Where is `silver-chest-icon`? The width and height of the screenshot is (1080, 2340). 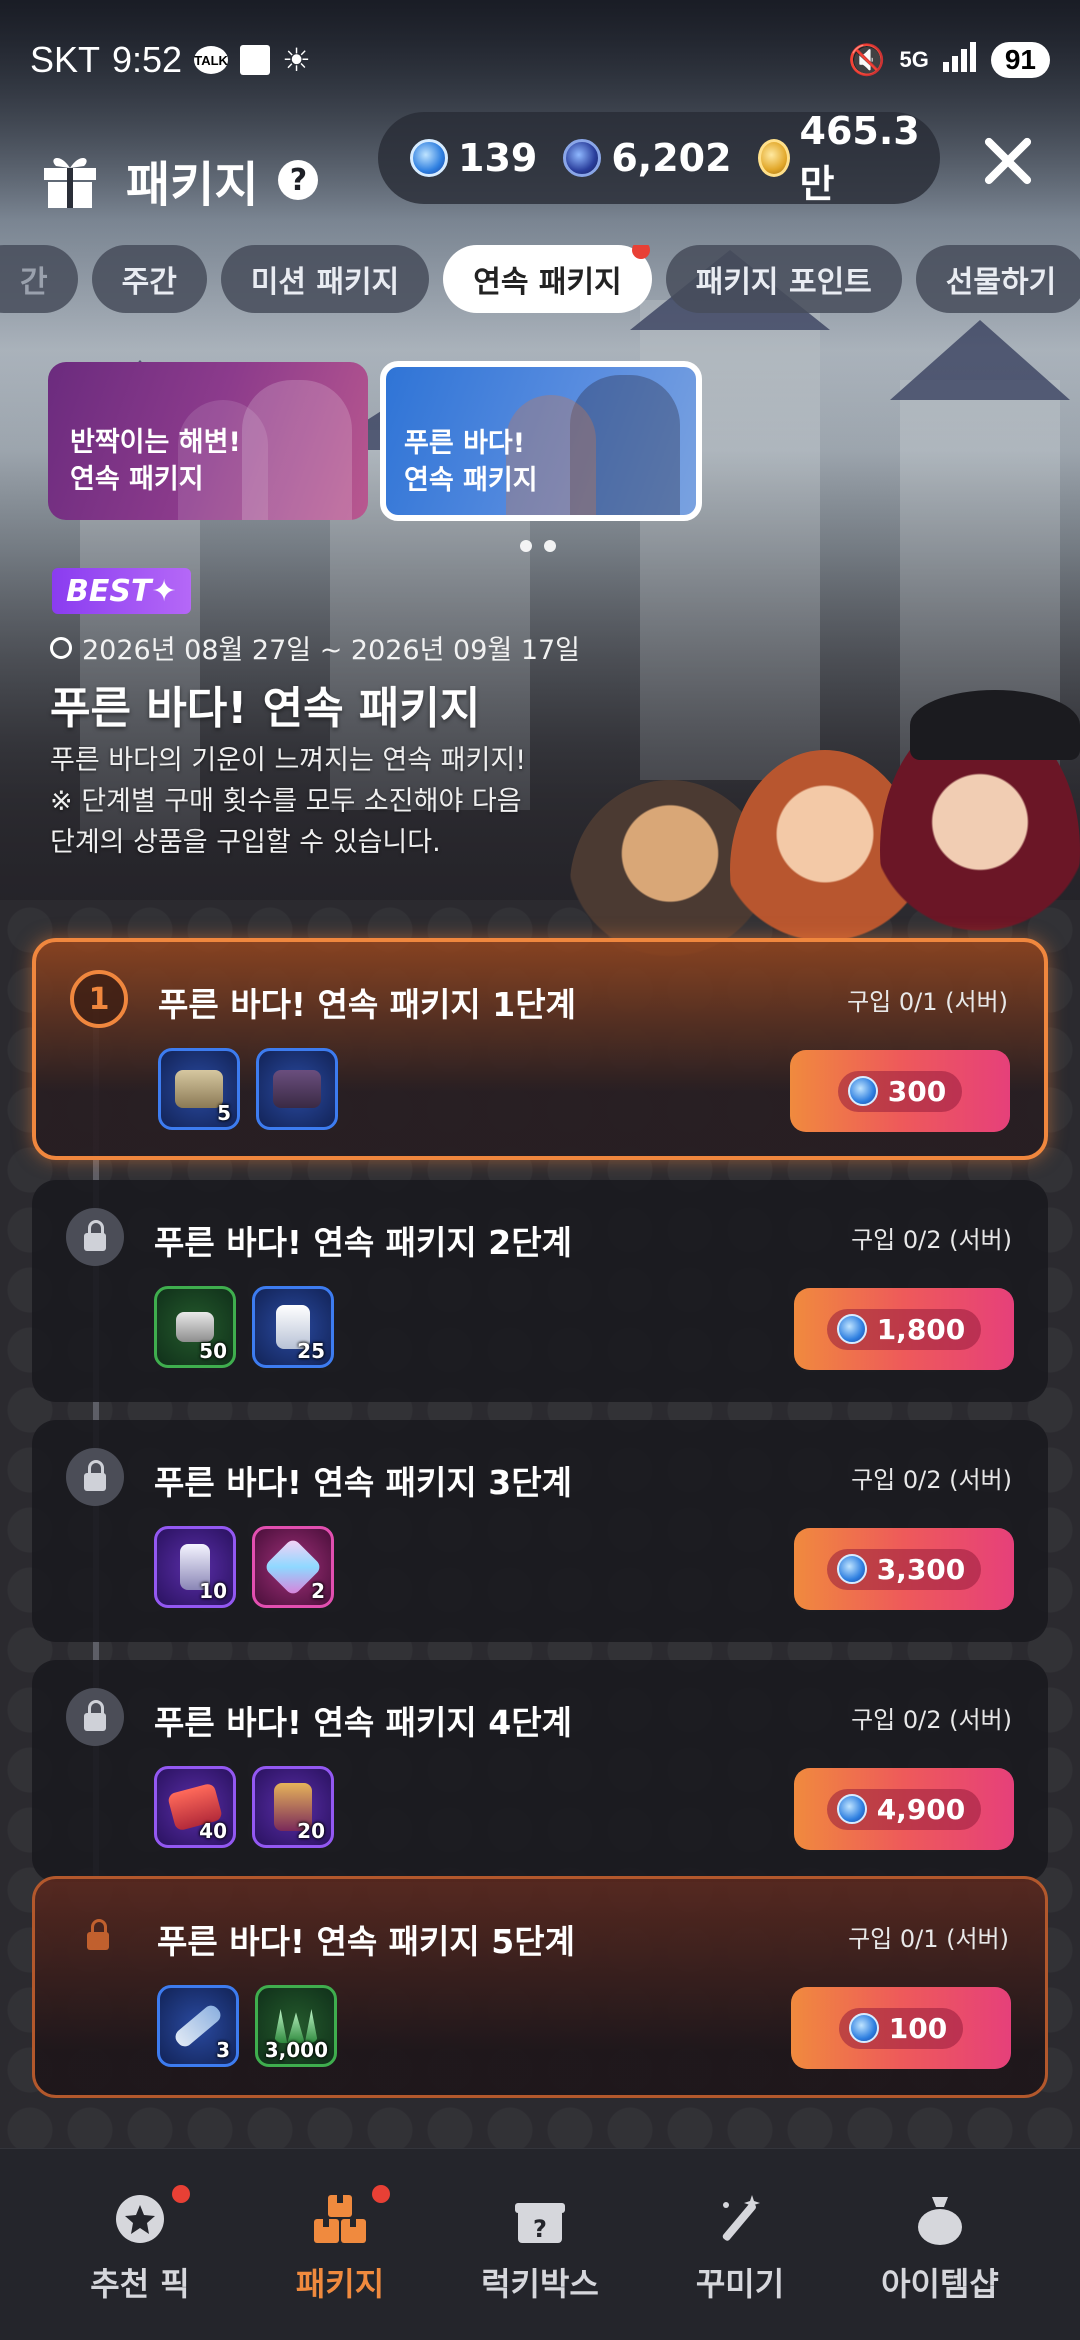 silver-chest-icon is located at coordinates (199, 1089).